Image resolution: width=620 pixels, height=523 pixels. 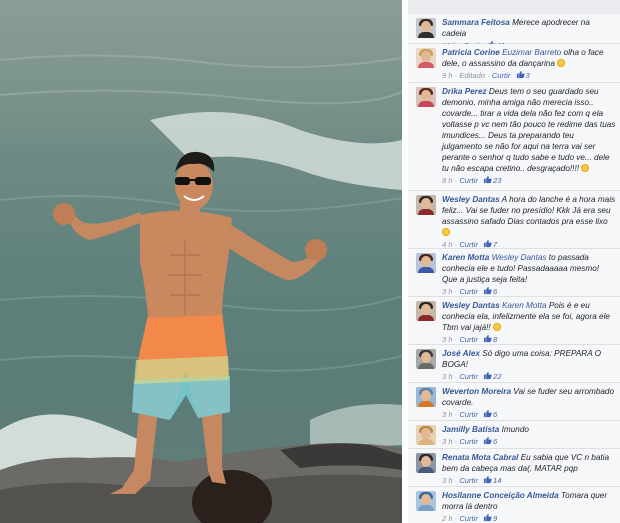 I want to click on comment-author: Jamilly Batista, so click(x=470, y=429).